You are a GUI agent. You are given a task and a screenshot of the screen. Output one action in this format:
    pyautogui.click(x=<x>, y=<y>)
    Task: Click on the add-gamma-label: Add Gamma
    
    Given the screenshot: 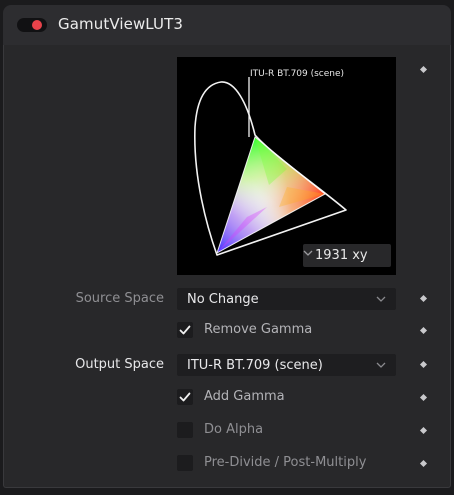 What is the action you would take?
    pyautogui.click(x=244, y=396)
    